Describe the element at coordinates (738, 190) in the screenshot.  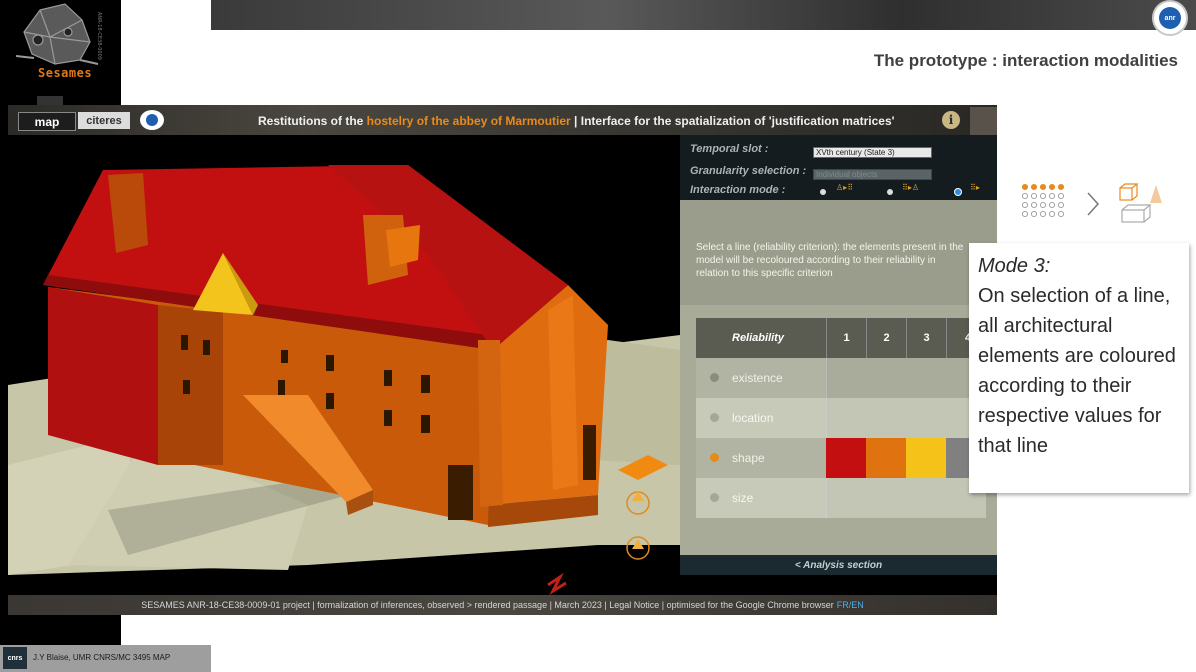
I see `interaction-mode-label: Interaction mode :` at that location.